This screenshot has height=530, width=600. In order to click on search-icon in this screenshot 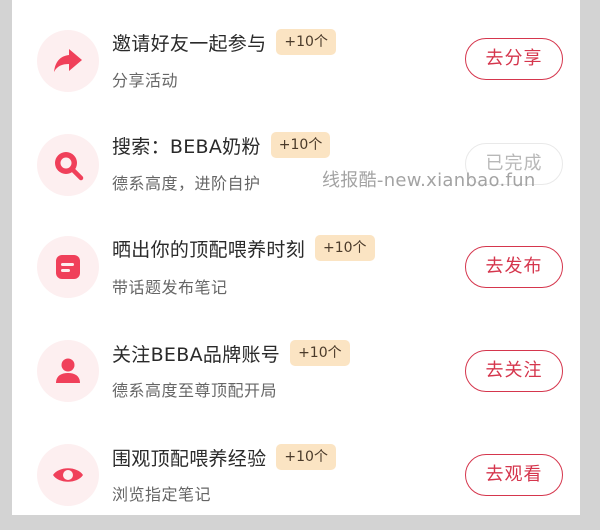, I will do `click(69, 166)`.